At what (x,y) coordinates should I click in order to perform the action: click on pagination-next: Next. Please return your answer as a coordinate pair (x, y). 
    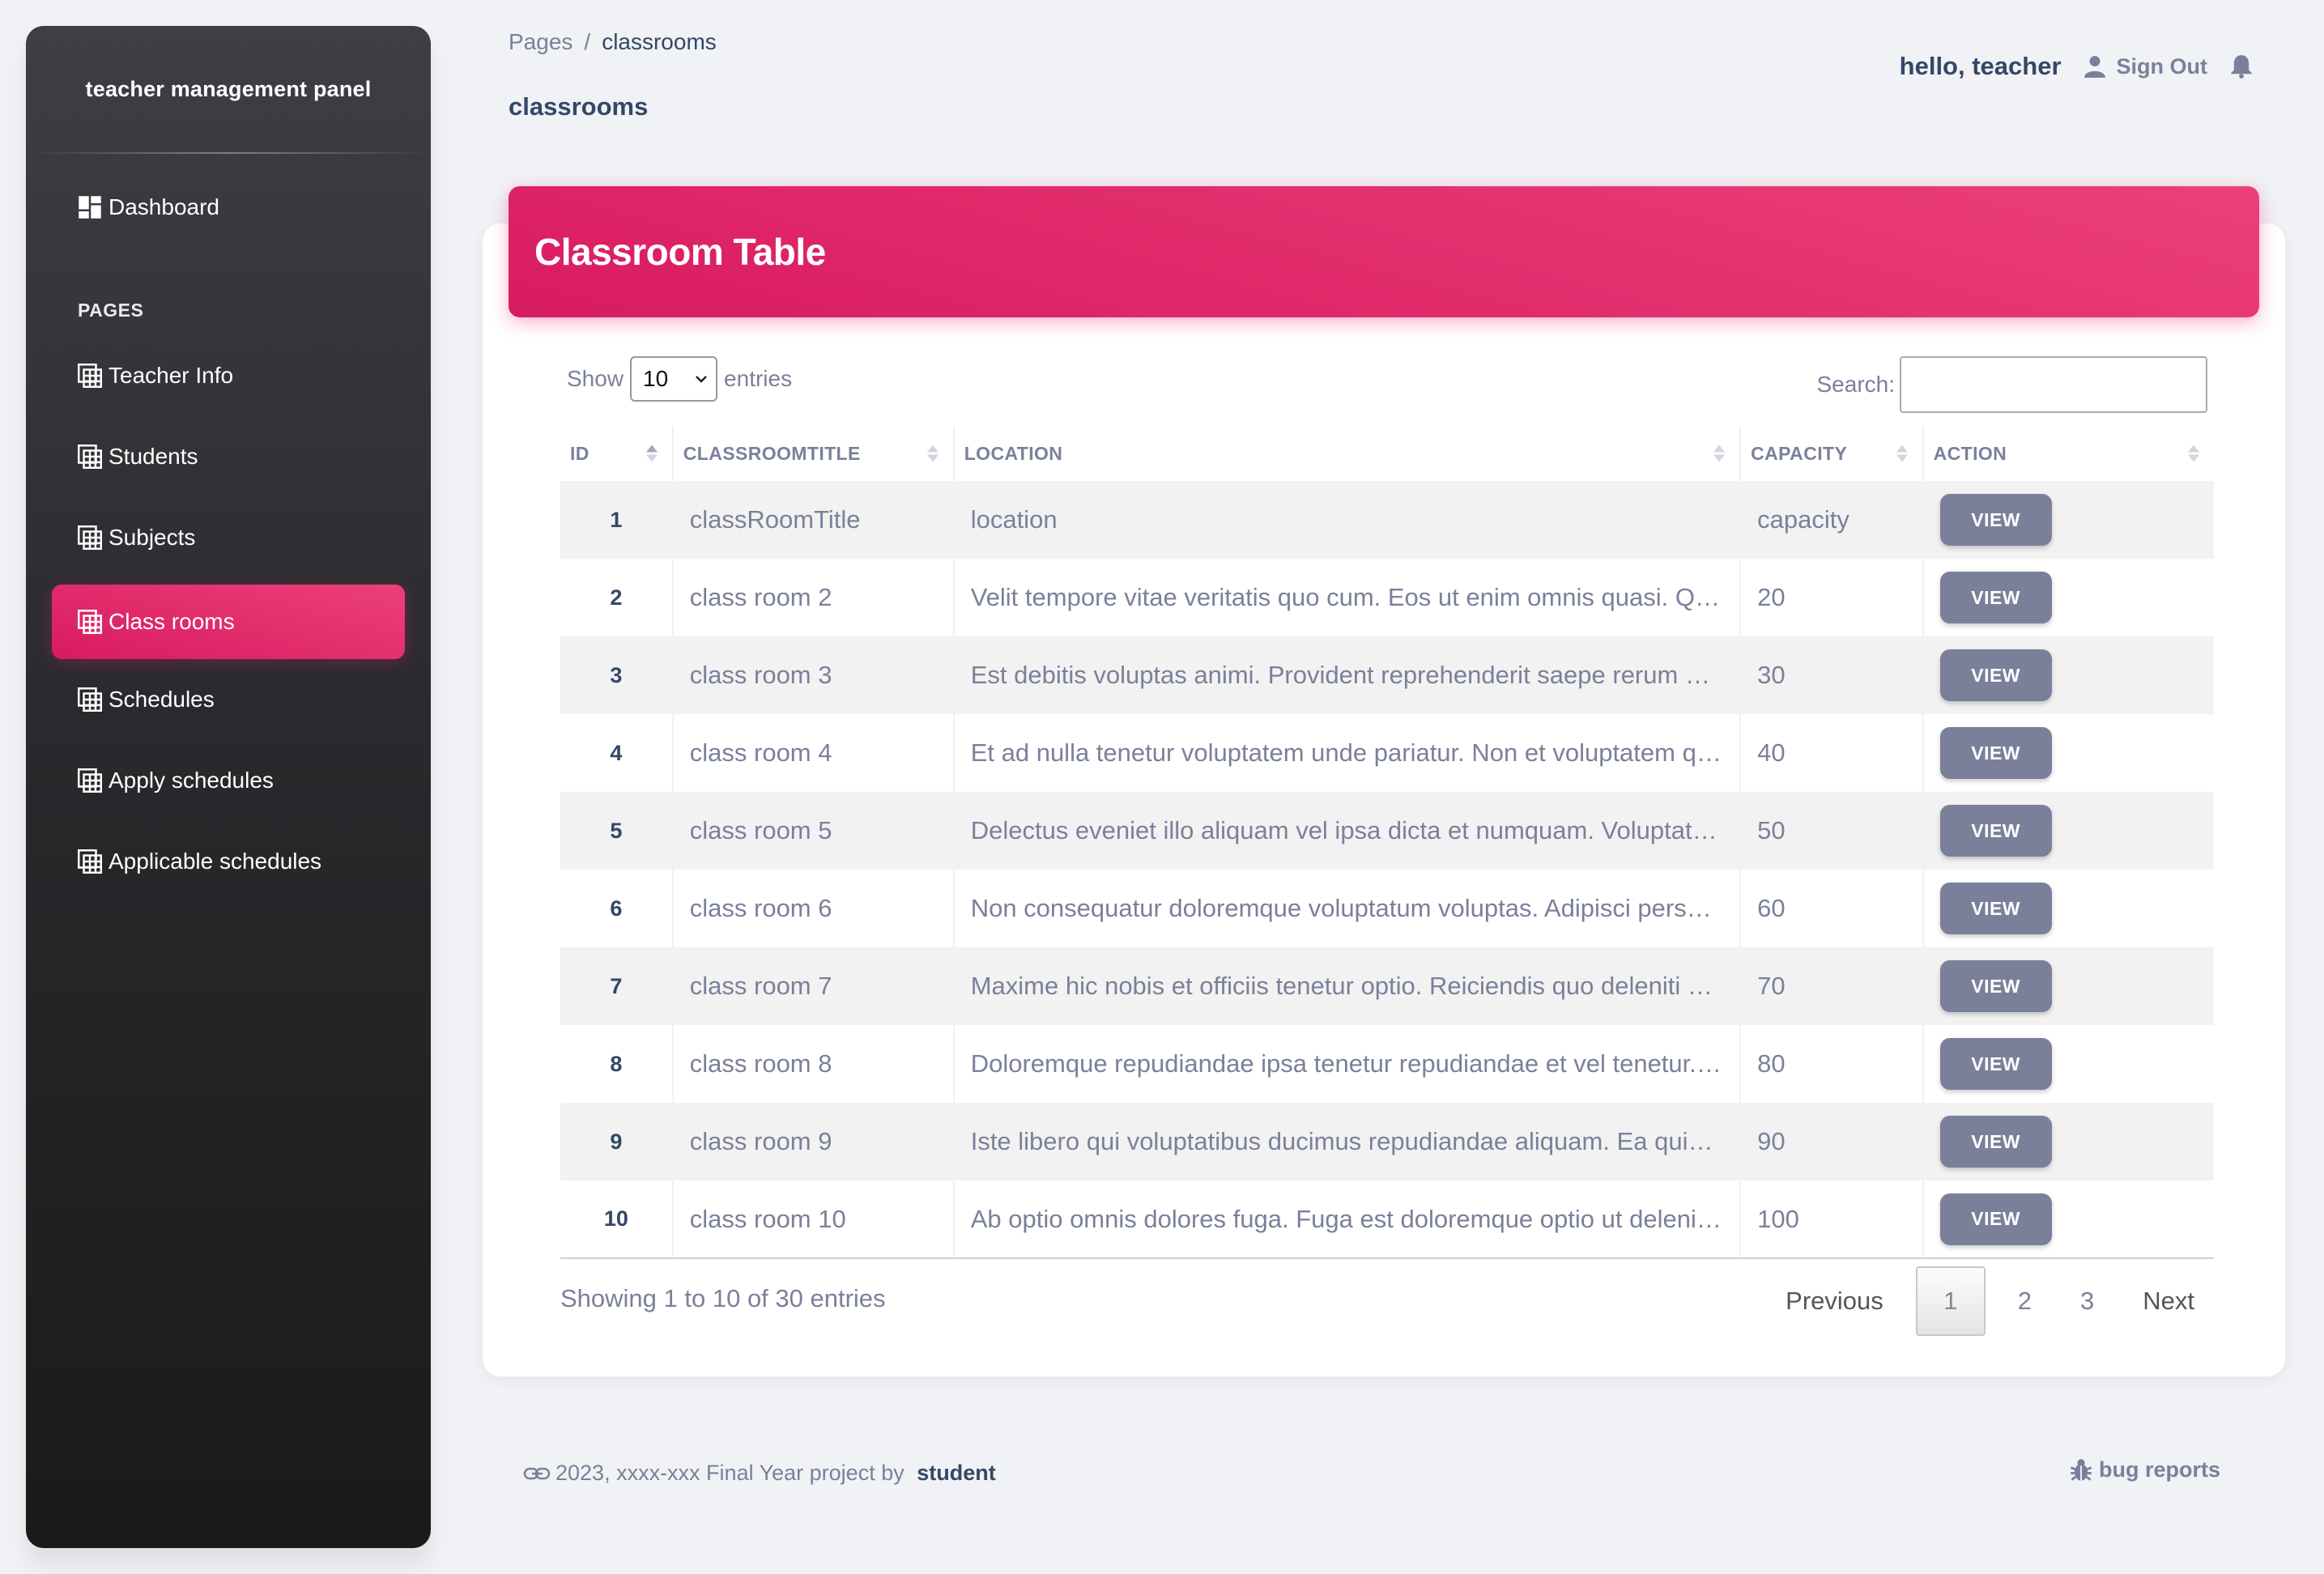
    Looking at the image, I should click on (2168, 1301).